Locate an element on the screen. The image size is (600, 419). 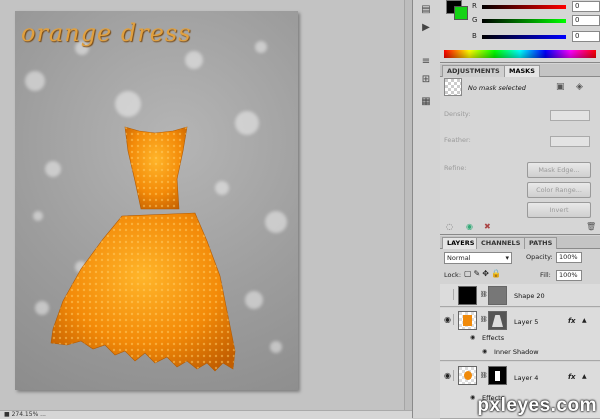
layer-row-shape-20: ⛓ Shape 20 is located at coordinates (520, 295).